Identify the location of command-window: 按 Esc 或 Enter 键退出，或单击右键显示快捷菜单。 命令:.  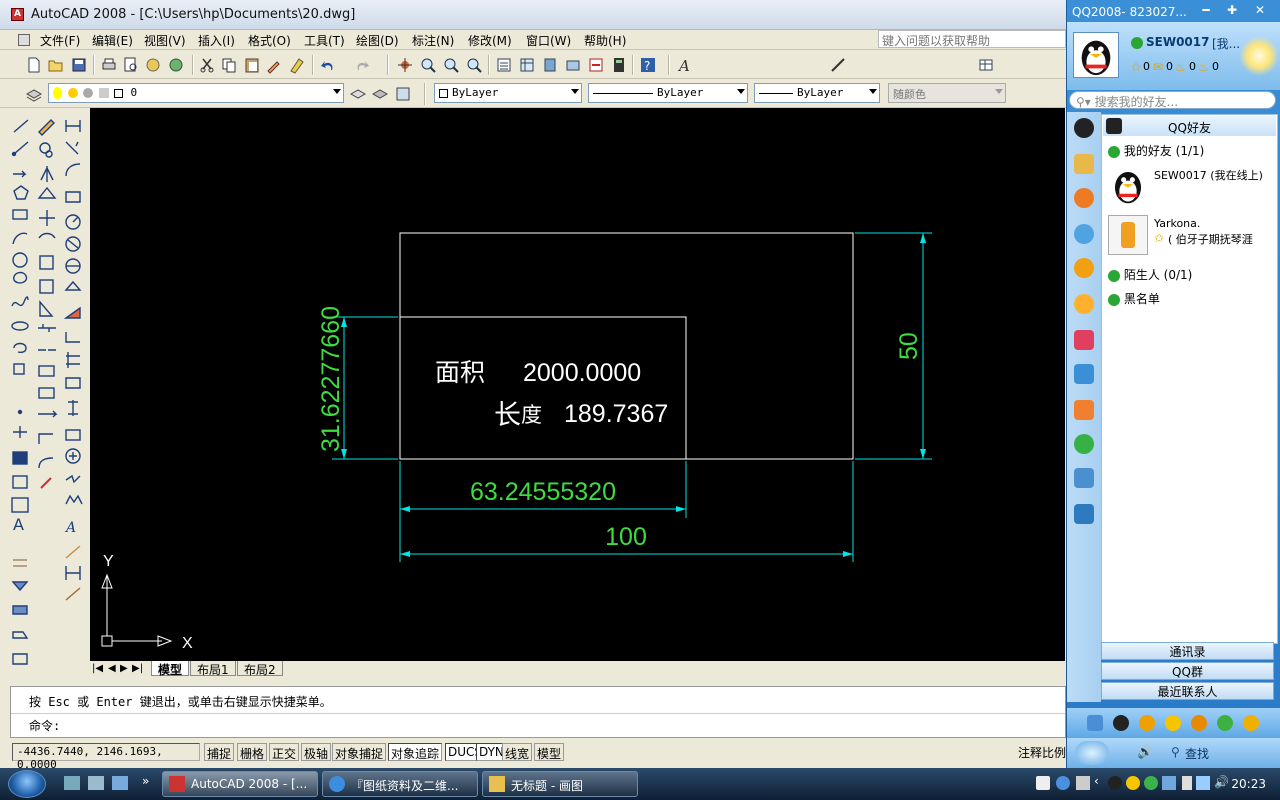
(538, 712).